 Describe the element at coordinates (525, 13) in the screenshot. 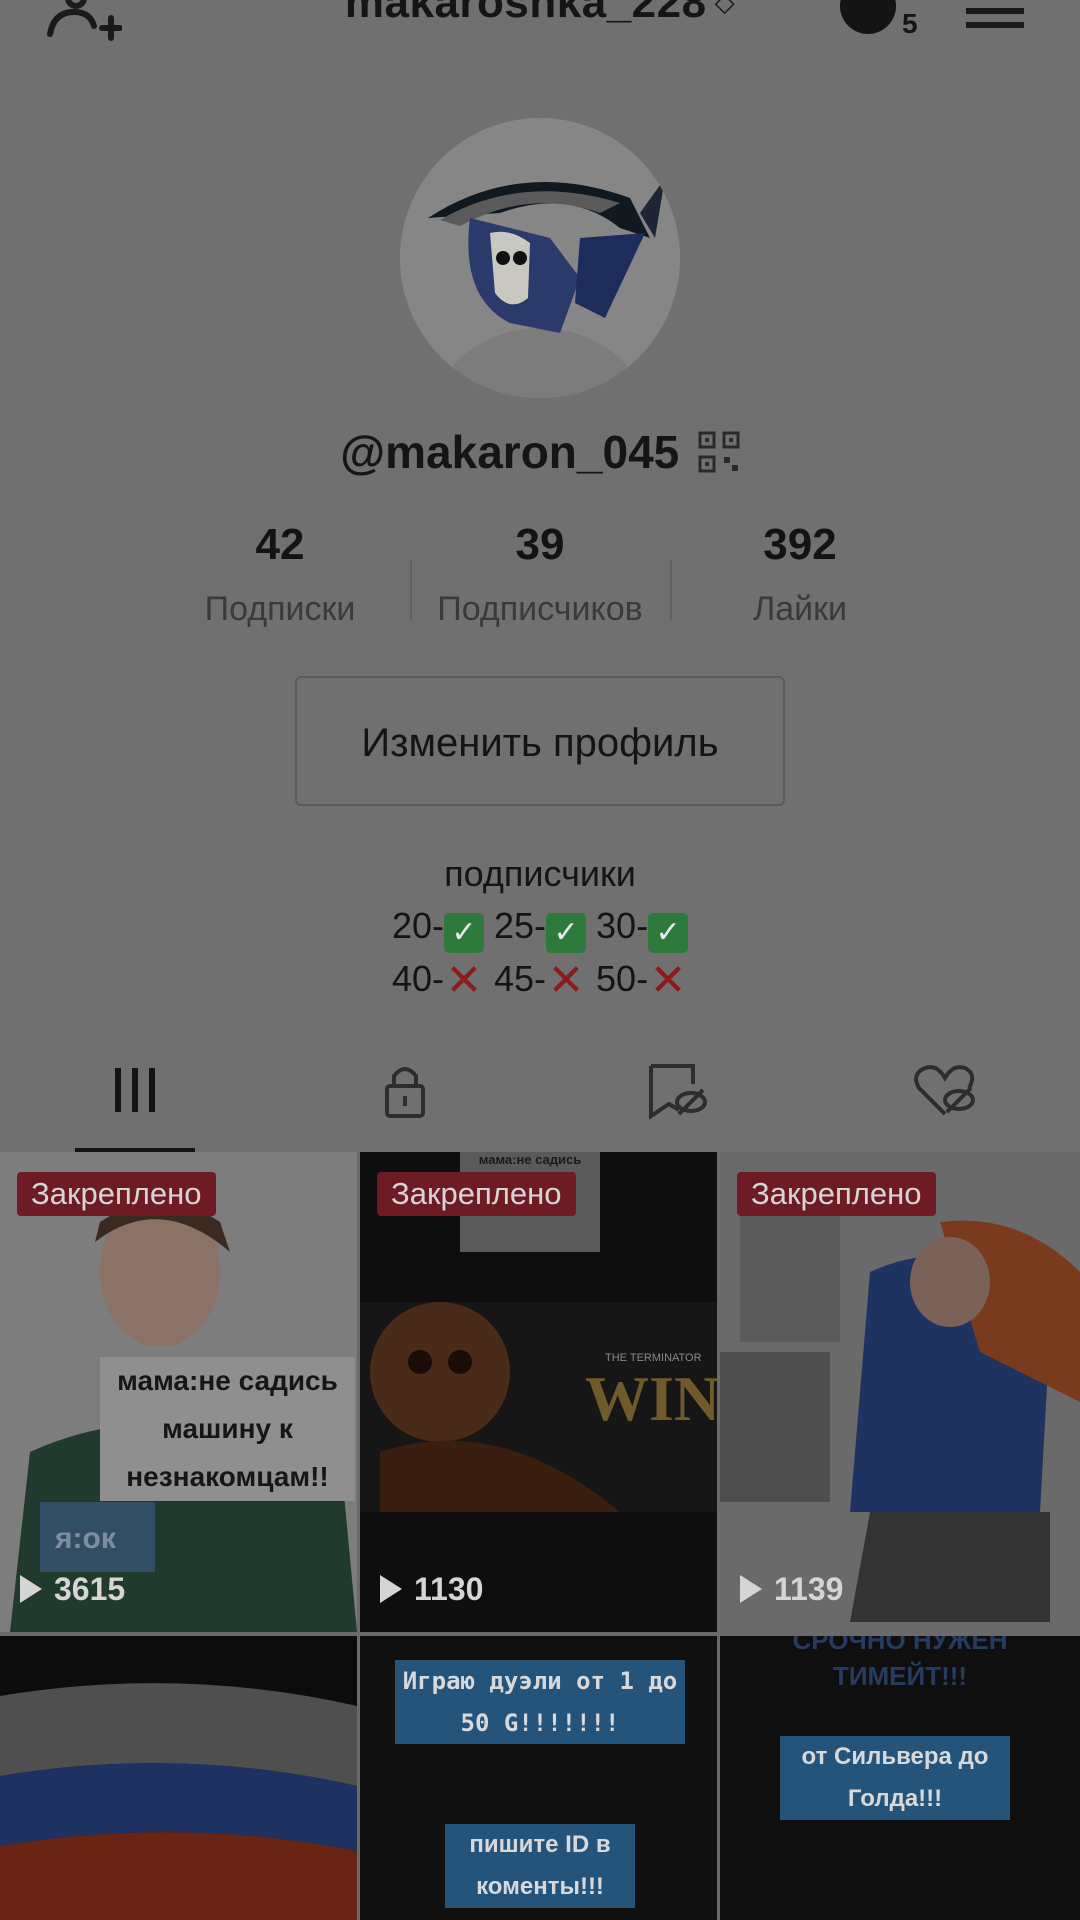

I see `username-title: makaroshka_228` at that location.